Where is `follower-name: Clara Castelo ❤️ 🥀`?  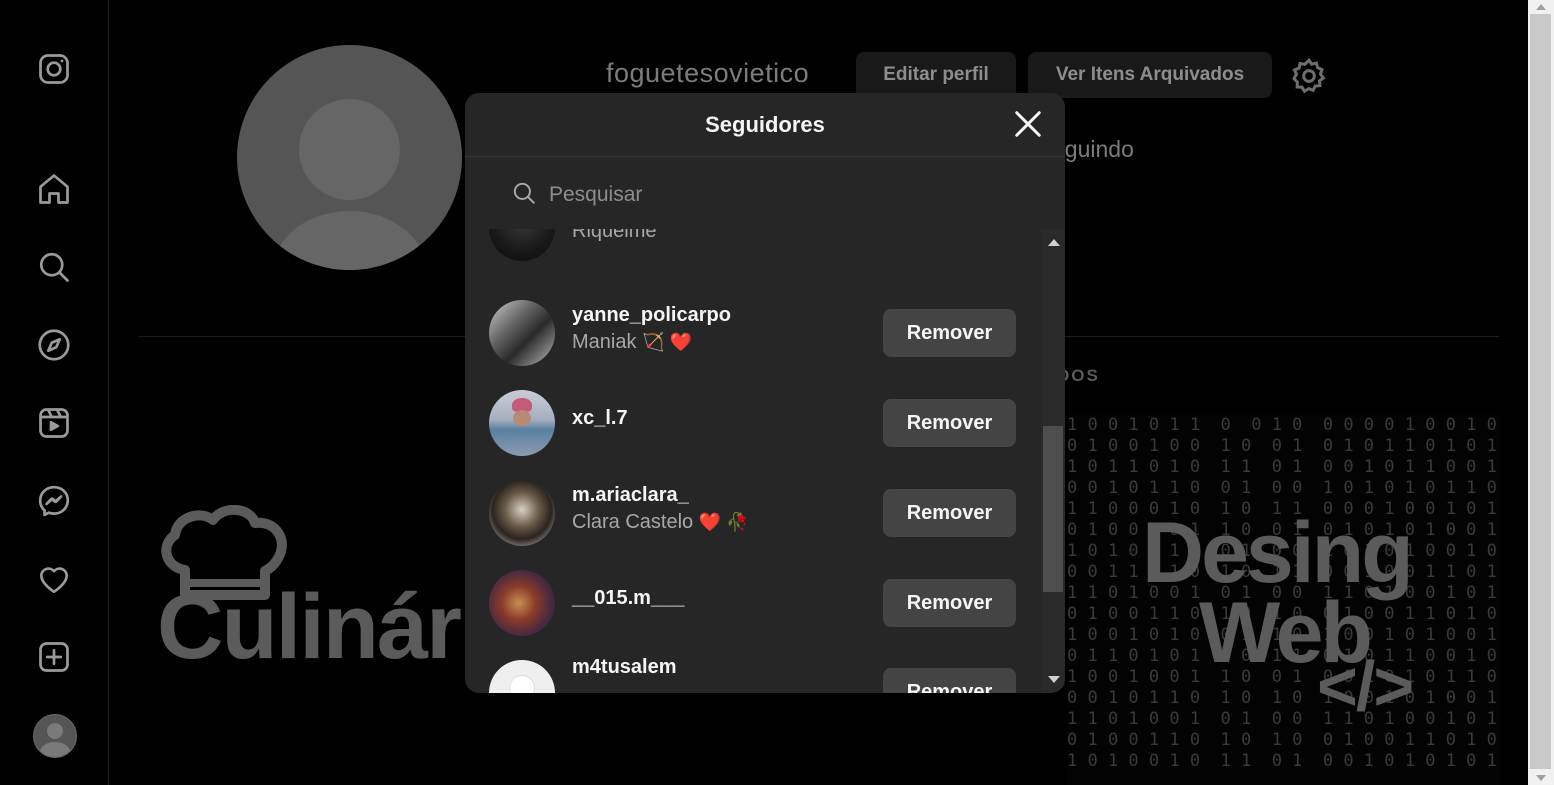
follower-name: Clara Castelo ❤️ 🥀 is located at coordinates (660, 522).